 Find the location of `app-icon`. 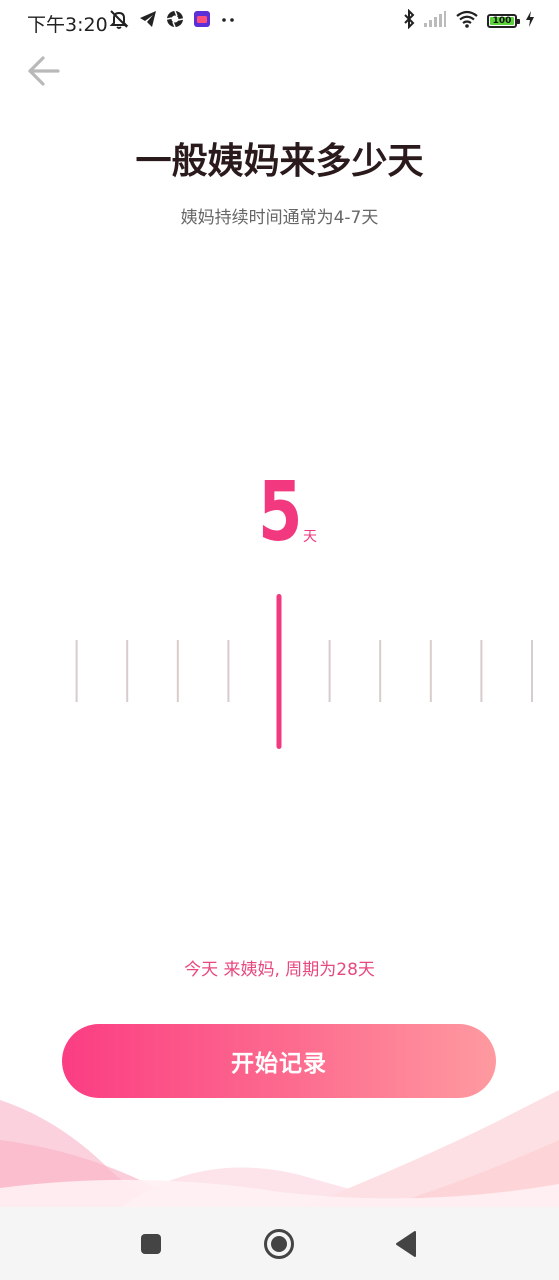

app-icon is located at coordinates (202, 21).